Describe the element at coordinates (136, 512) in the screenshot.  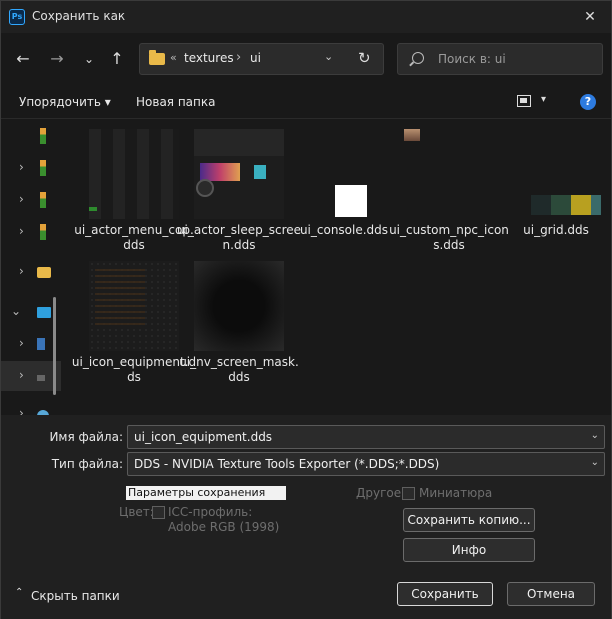
I see `color-label: Цвет:` at that location.